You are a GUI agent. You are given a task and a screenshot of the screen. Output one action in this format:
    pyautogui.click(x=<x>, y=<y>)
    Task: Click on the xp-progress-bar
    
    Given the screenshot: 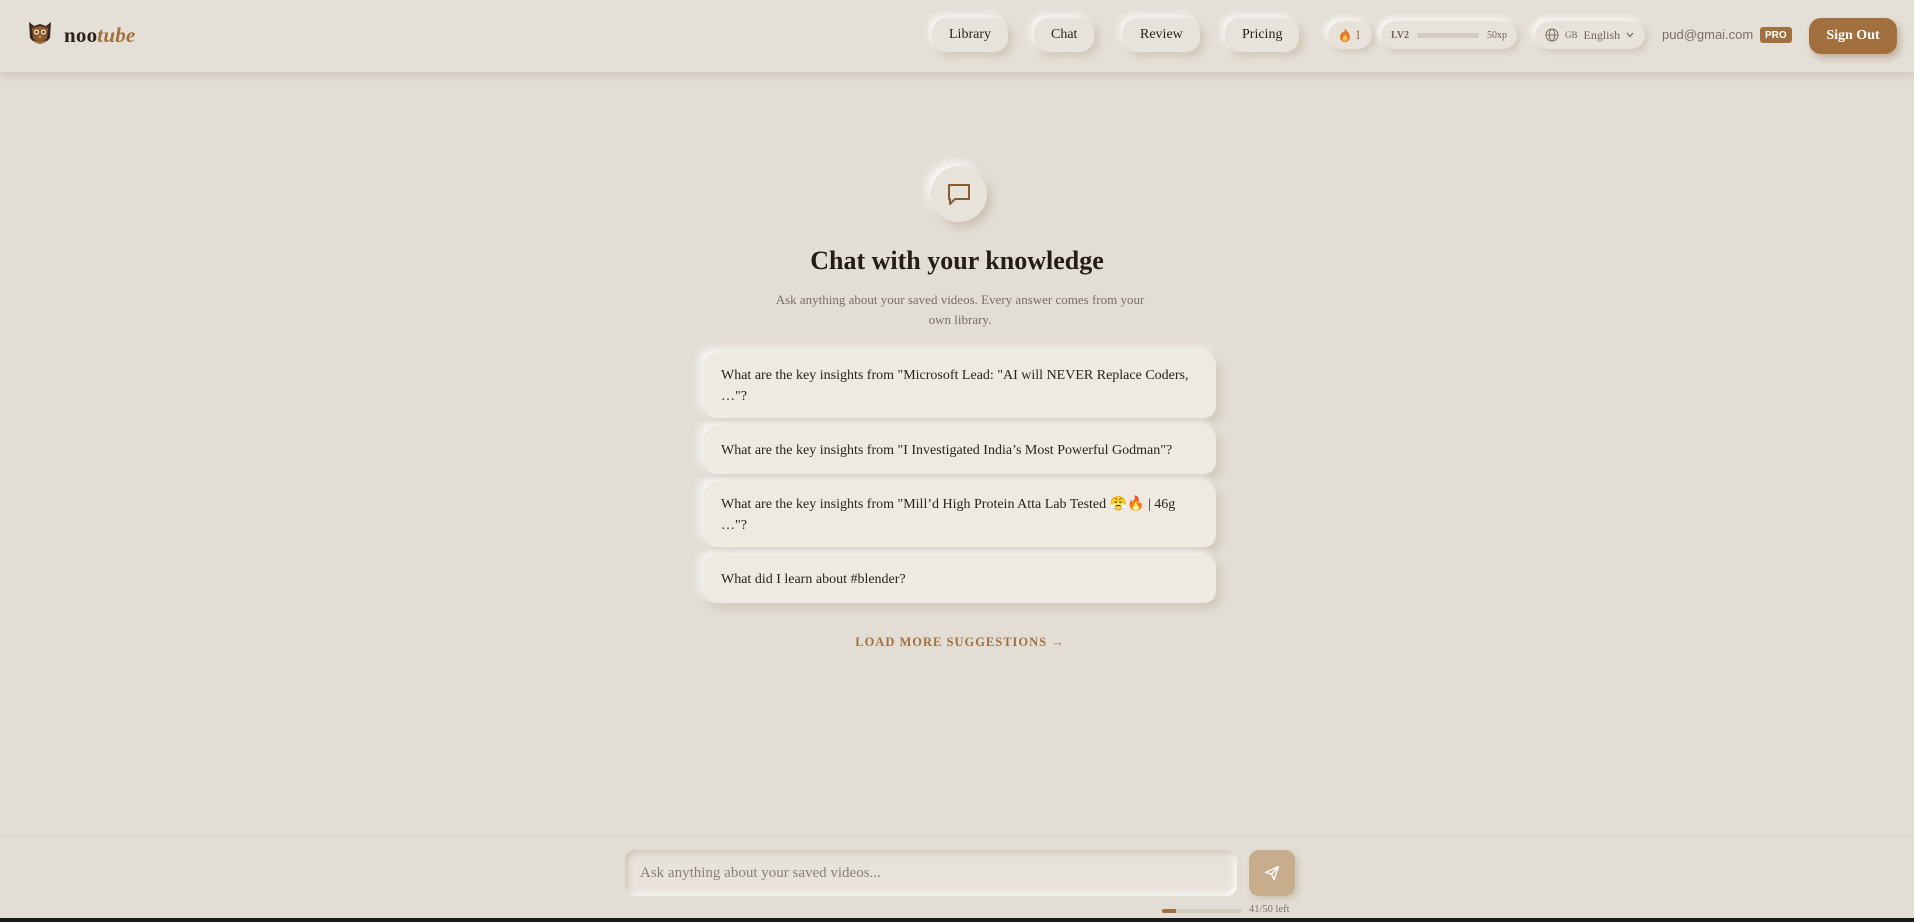 What is the action you would take?
    pyautogui.click(x=1447, y=35)
    